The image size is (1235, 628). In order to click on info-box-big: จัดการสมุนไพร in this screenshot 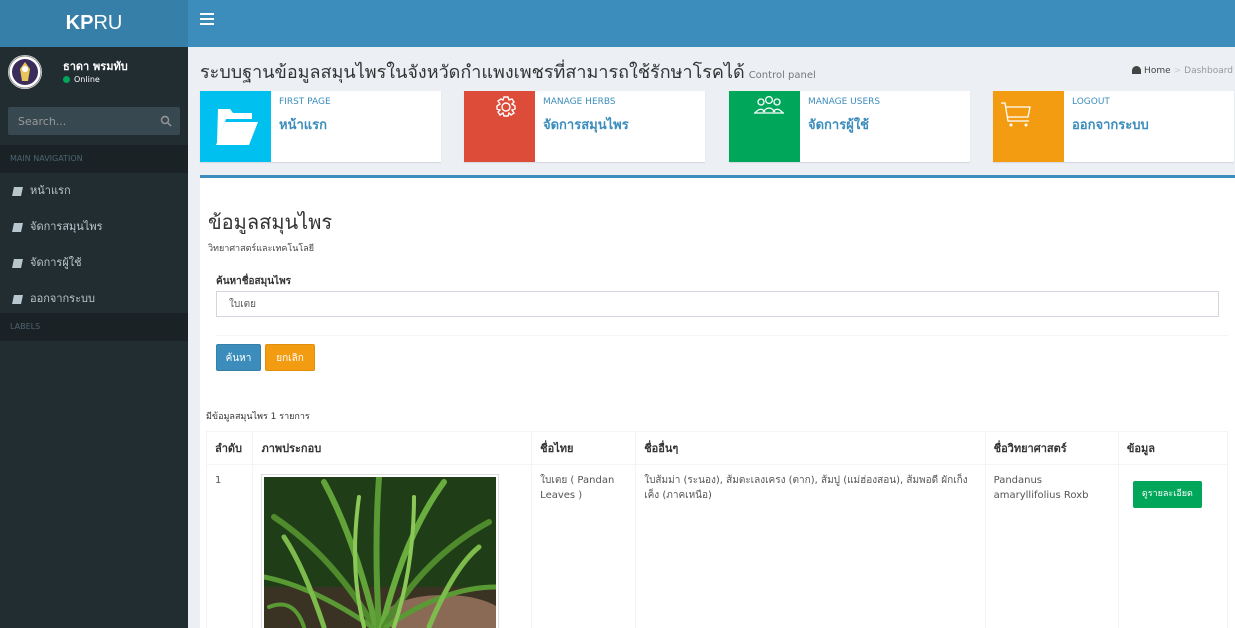, I will do `click(586, 125)`.